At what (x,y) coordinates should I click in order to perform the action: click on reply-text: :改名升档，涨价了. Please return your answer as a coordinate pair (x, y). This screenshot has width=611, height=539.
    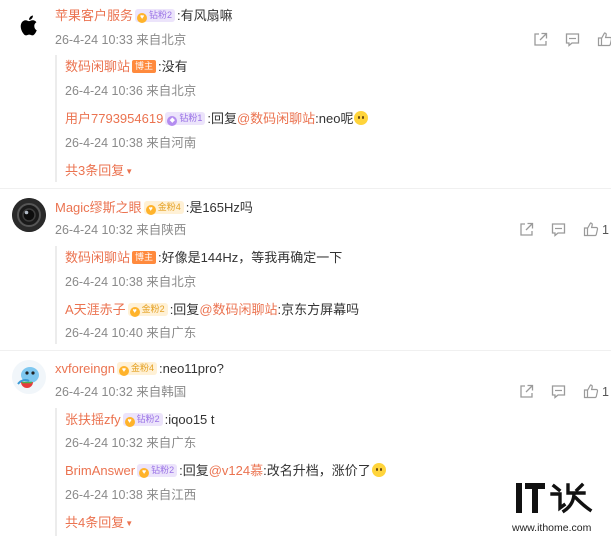
    Looking at the image, I should click on (317, 470).